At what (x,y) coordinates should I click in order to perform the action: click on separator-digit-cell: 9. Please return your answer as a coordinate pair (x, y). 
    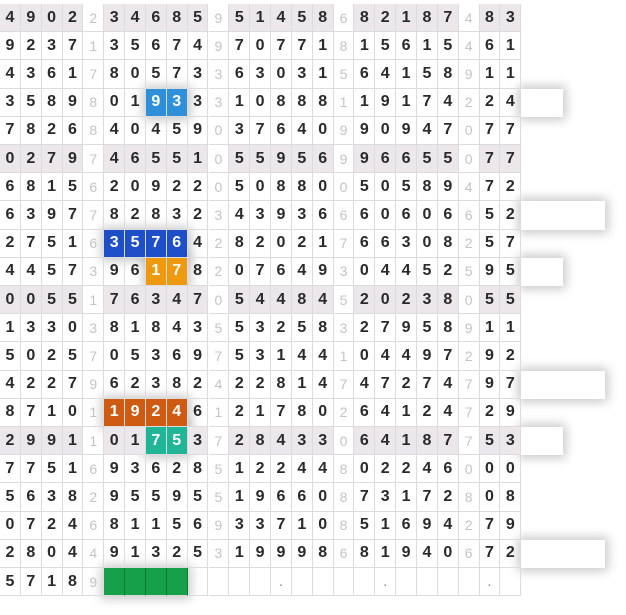
    Looking at the image, I should click on (94, 384).